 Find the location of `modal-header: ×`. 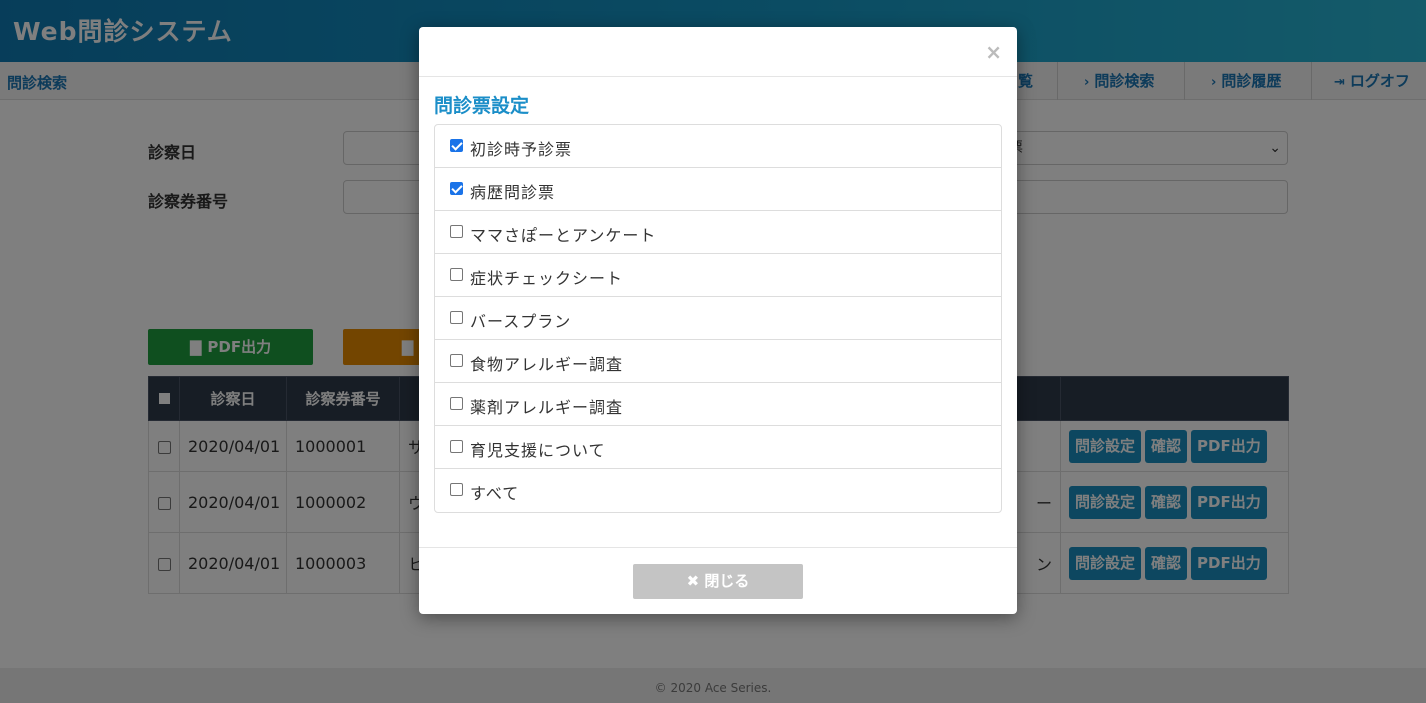

modal-header: × is located at coordinates (718, 52).